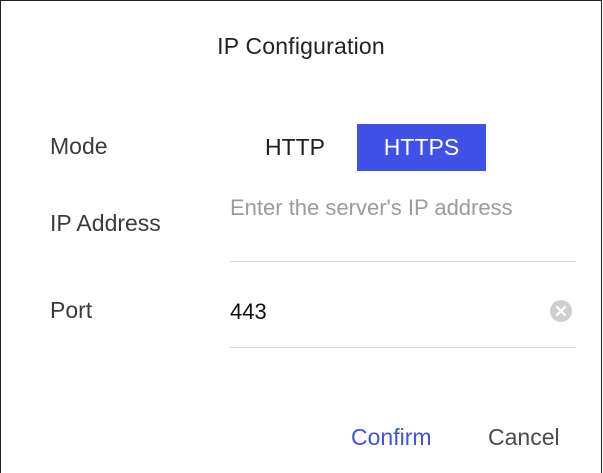 Image resolution: width=603 pixels, height=473 pixels. I want to click on port-label: Port, so click(71, 310).